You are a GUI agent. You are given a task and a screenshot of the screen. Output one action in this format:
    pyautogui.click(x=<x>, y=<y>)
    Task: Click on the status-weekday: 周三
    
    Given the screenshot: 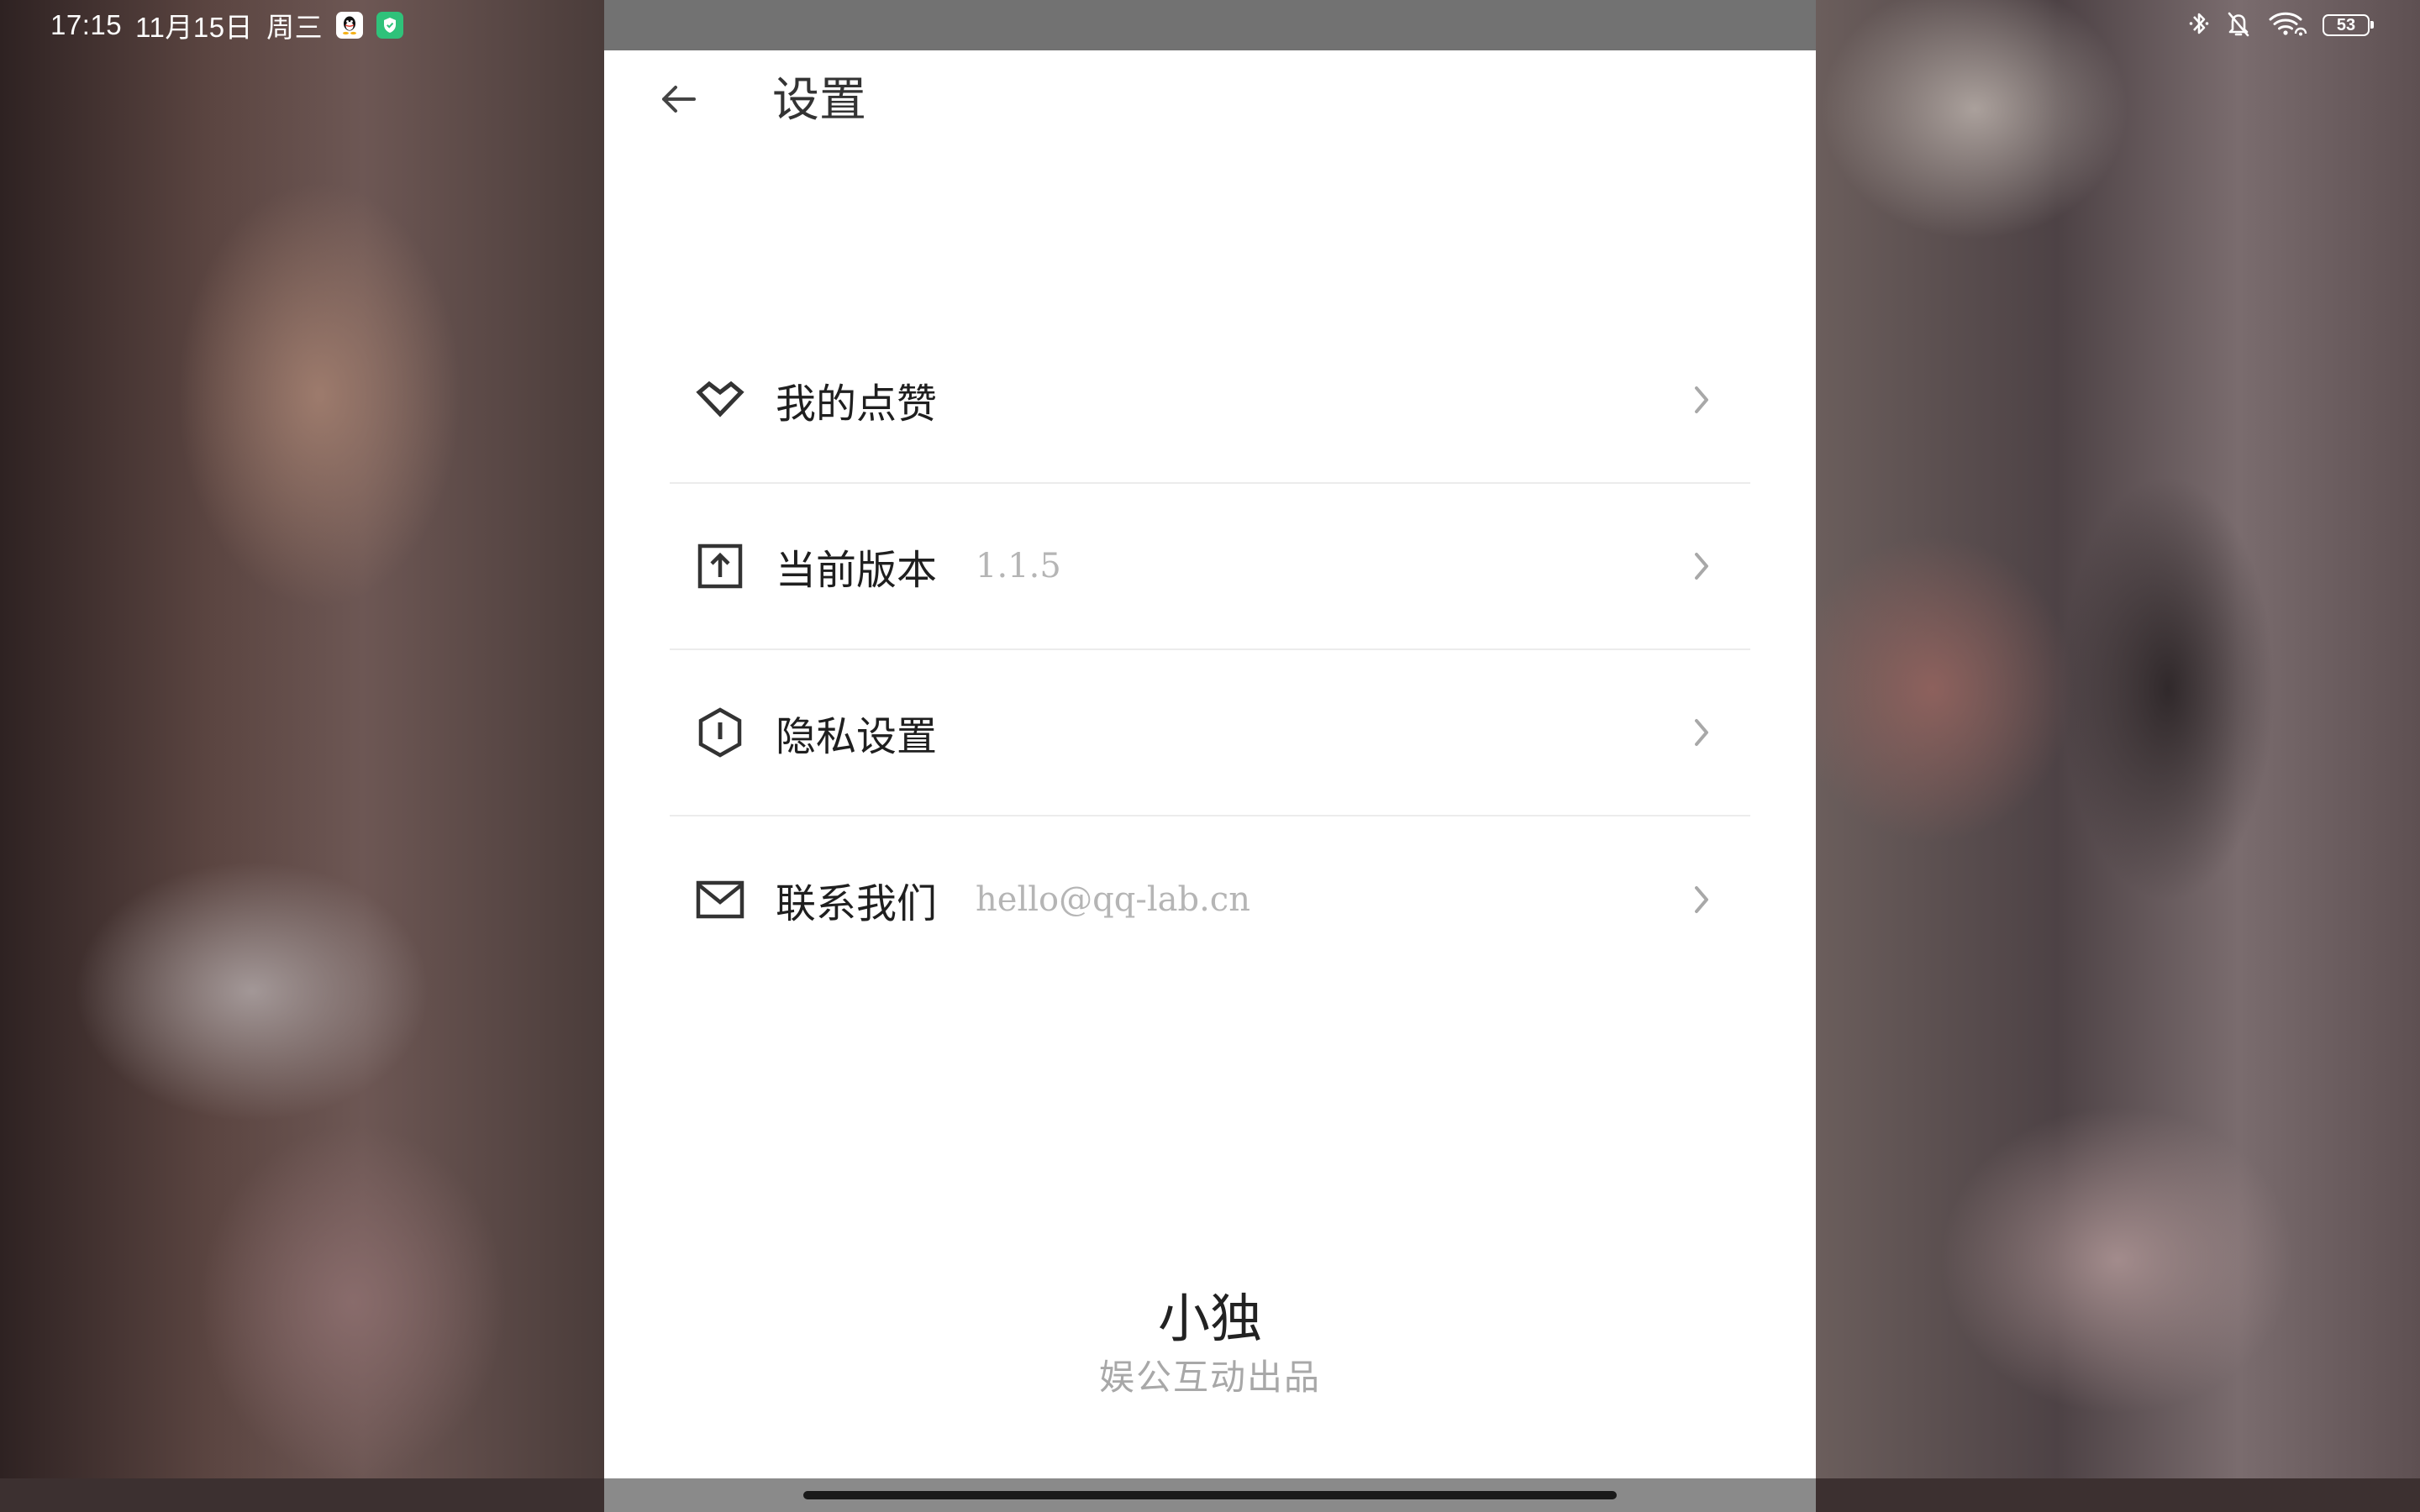 What is the action you would take?
    pyautogui.click(x=295, y=27)
    